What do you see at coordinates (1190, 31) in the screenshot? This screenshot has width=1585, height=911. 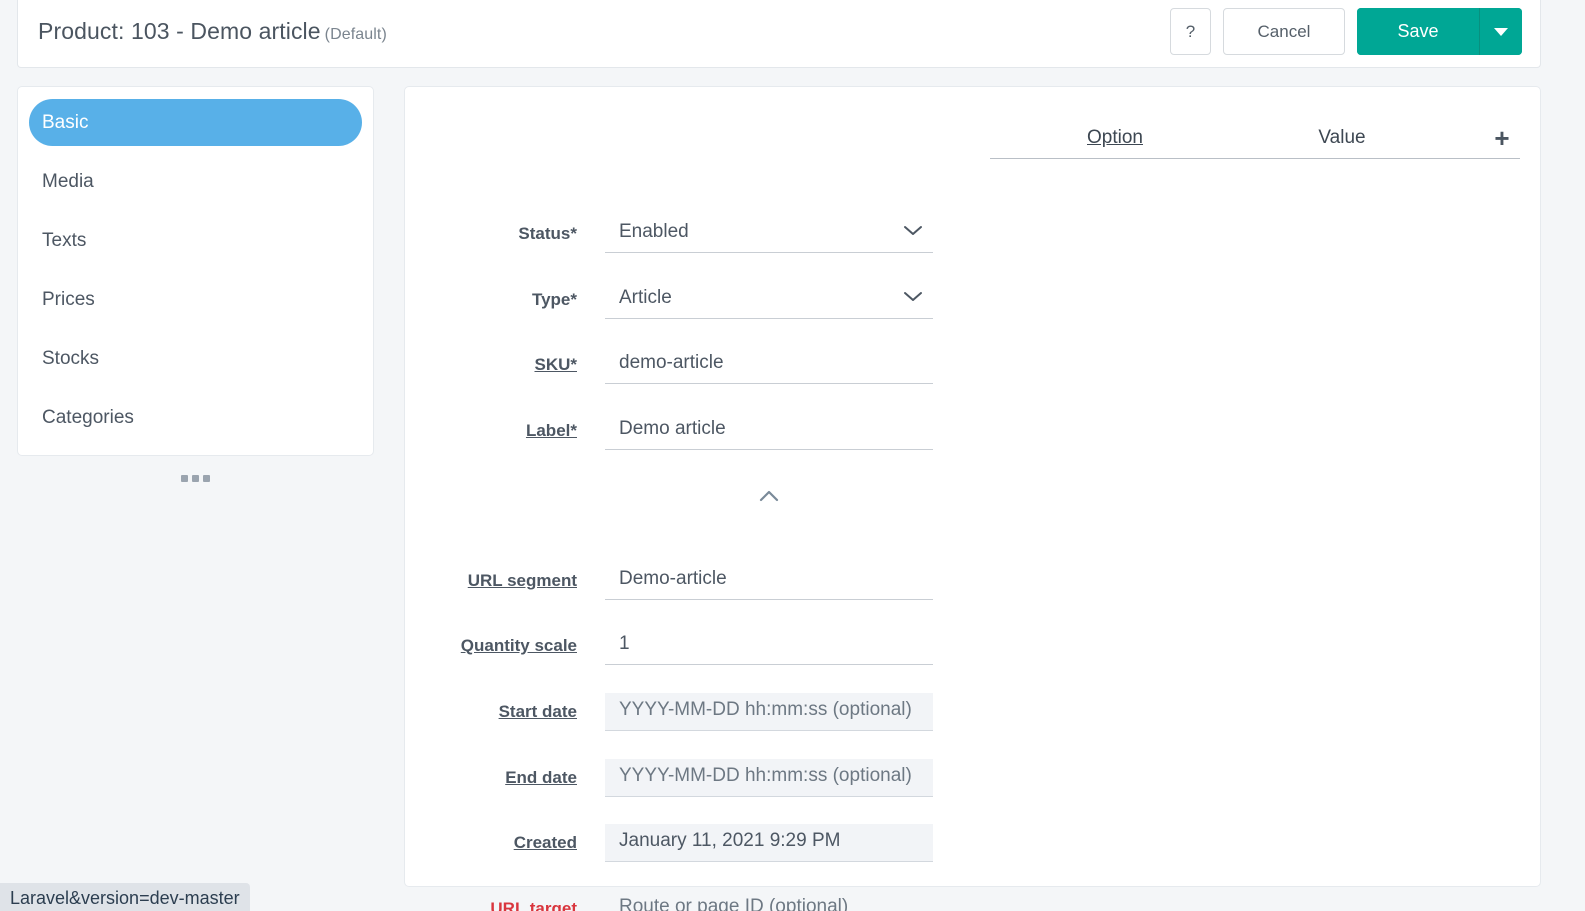 I see `help-button: ?` at bounding box center [1190, 31].